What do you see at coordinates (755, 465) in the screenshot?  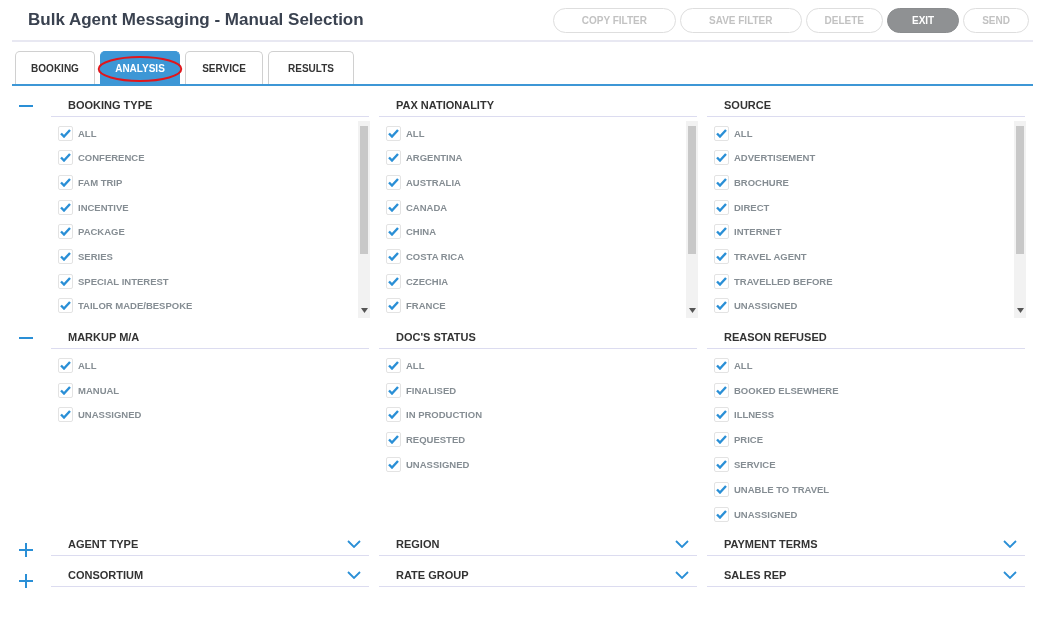 I see `option-label: SERVICE` at bounding box center [755, 465].